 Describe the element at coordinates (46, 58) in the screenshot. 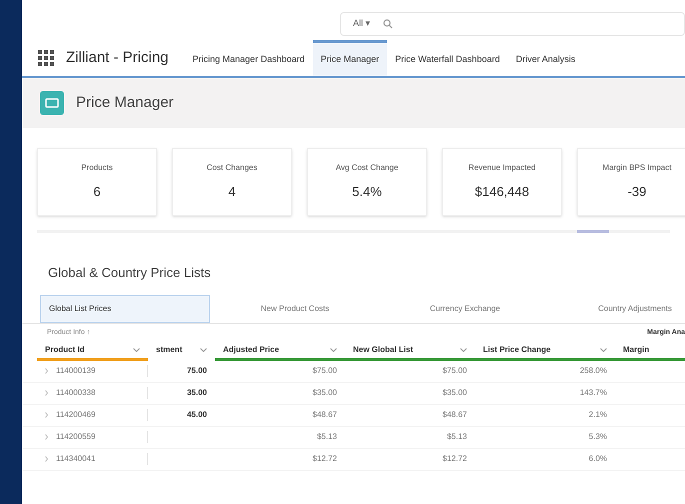

I see `app-launcher-icon` at that location.